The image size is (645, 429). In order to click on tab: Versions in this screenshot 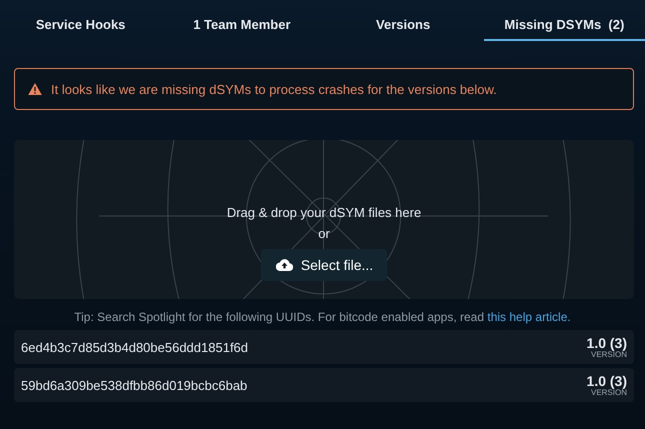, I will do `click(403, 20)`.